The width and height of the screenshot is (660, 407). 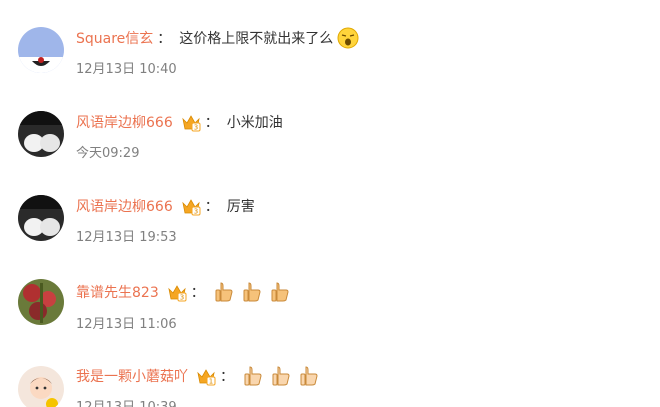 I want to click on comment-time: 今天09:29, so click(x=108, y=153).